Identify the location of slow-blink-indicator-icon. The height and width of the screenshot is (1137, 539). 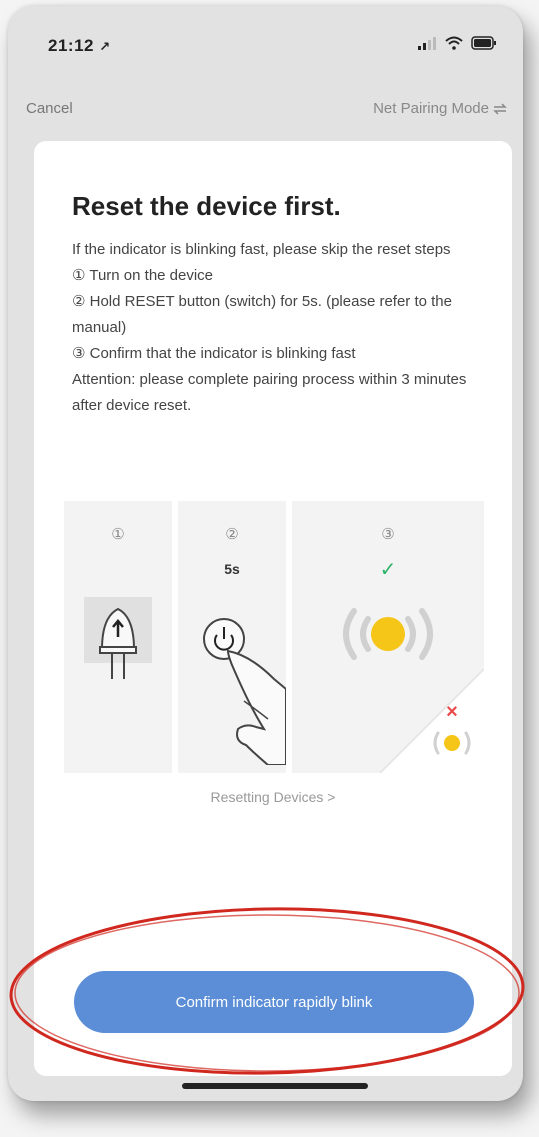
(452, 743).